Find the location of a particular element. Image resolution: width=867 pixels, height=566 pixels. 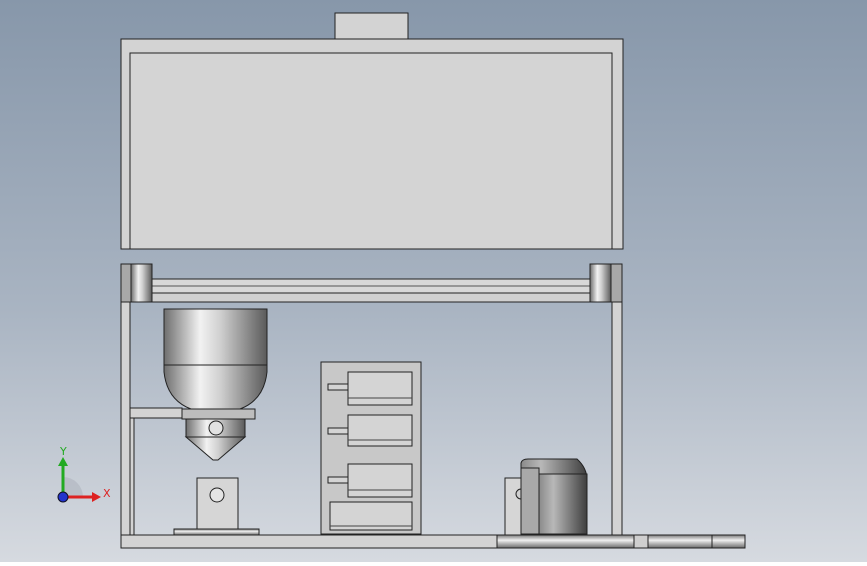

drawer-cabinet is located at coordinates (371, 448).